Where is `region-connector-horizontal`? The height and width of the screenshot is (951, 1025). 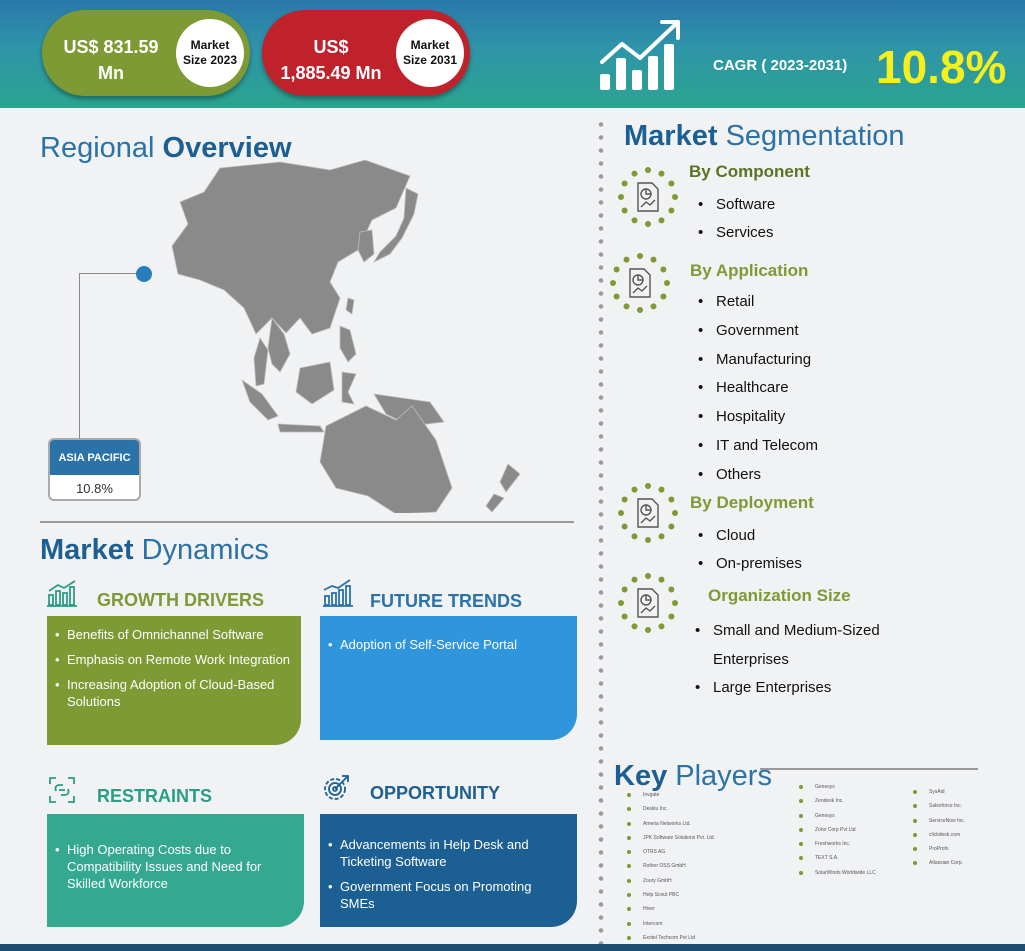
region-connector-horizontal is located at coordinates (108, 273).